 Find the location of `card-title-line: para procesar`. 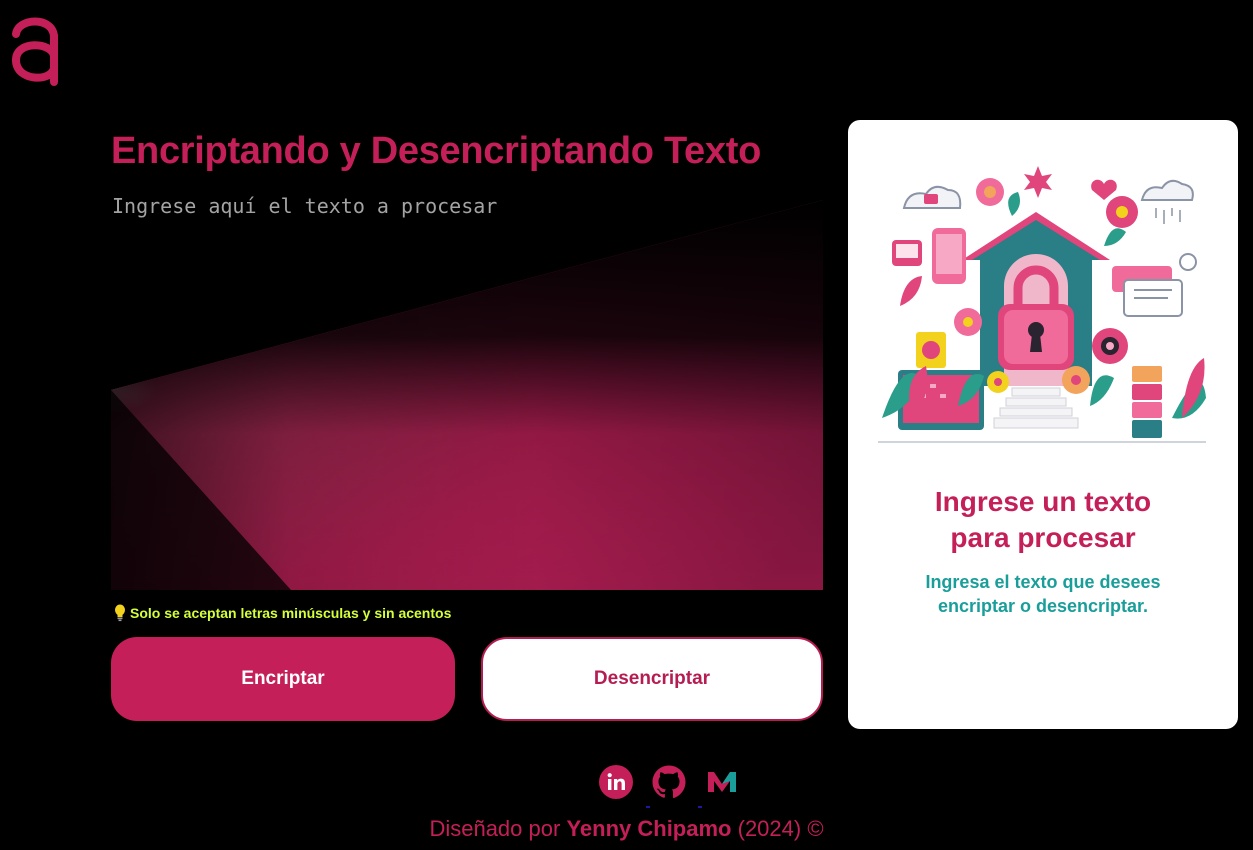

card-title-line: para procesar is located at coordinates (1043, 537).